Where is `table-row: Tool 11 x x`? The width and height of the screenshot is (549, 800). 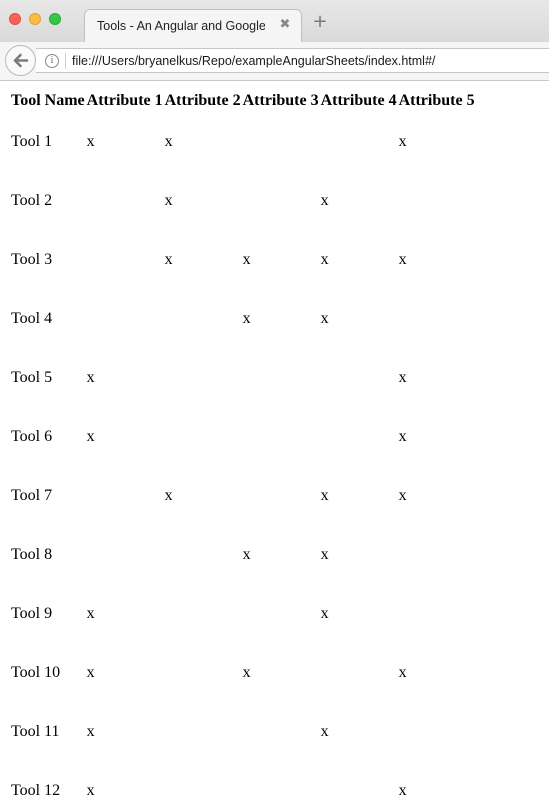
table-row: Tool 11 x x is located at coordinates (243, 731).